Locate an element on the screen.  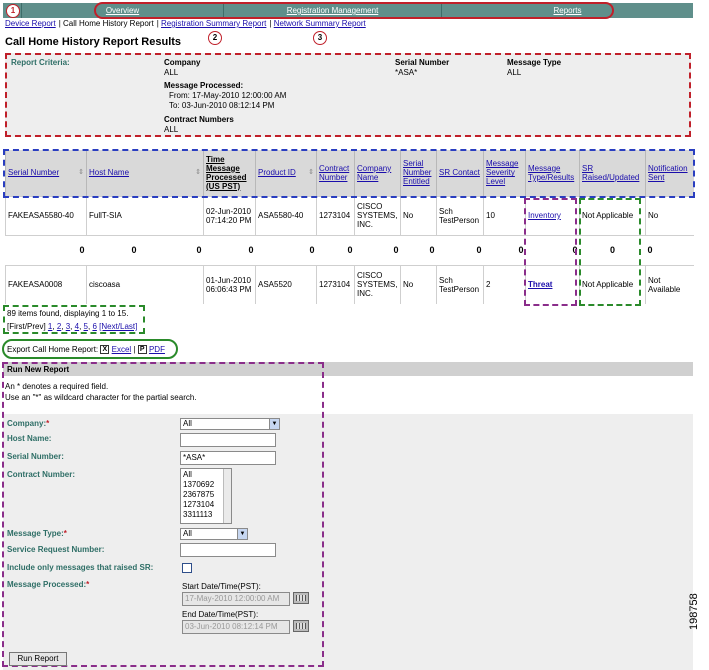
serial-number-input: *ASA* is located at coordinates (228, 458).